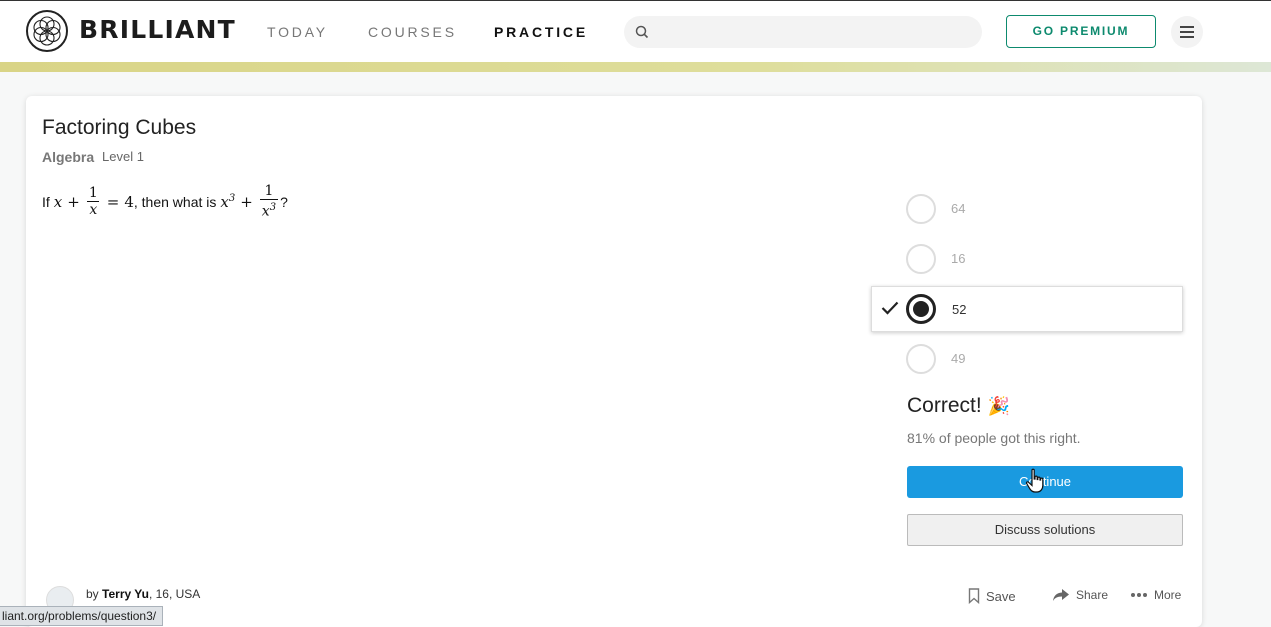 This screenshot has width=1271, height=627. What do you see at coordinates (1045, 482) in the screenshot?
I see `continue-button: Continue` at bounding box center [1045, 482].